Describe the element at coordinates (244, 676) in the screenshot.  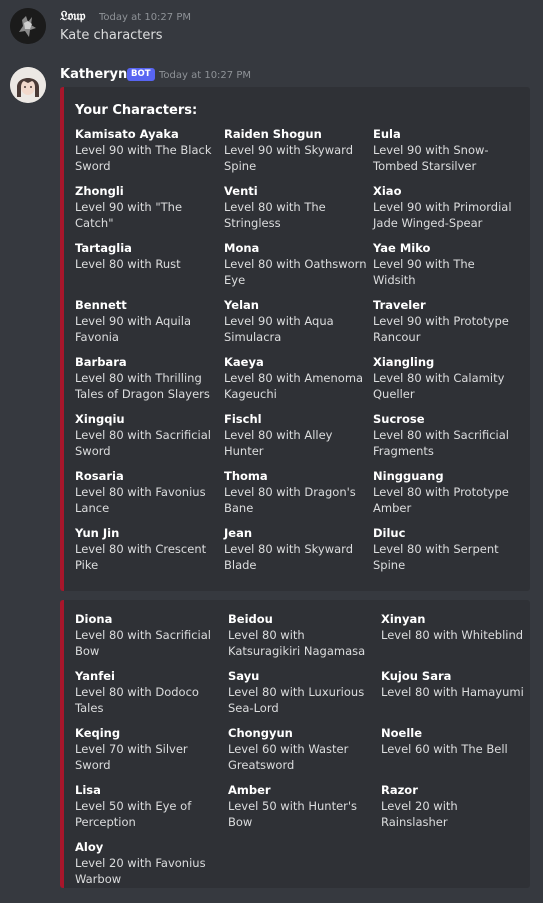
I see `character-name: Sayu` at that location.